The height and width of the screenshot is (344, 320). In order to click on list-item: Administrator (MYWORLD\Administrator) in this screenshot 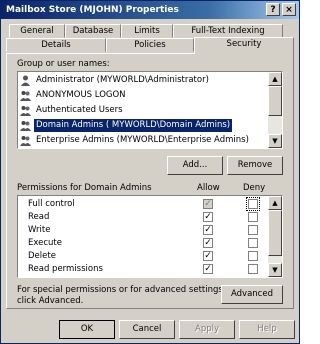, I will do `click(144, 80)`.